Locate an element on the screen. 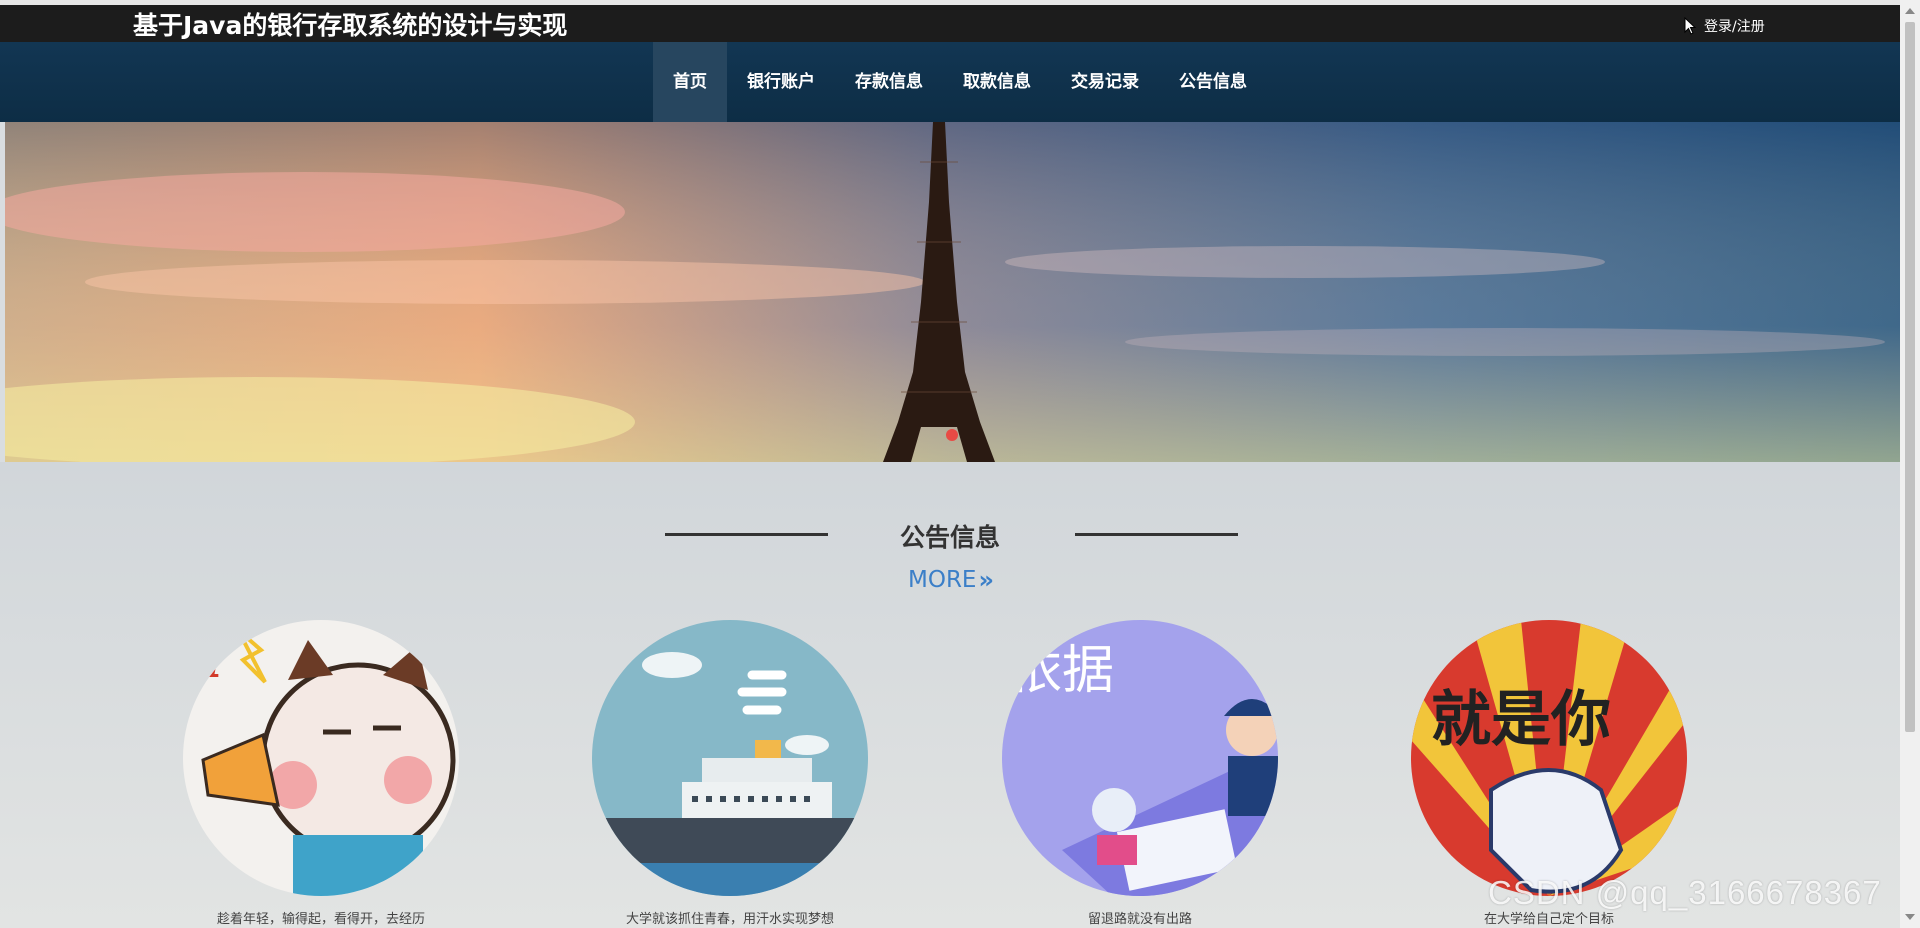 The image size is (1920, 928). more-label: MORE is located at coordinates (942, 580).